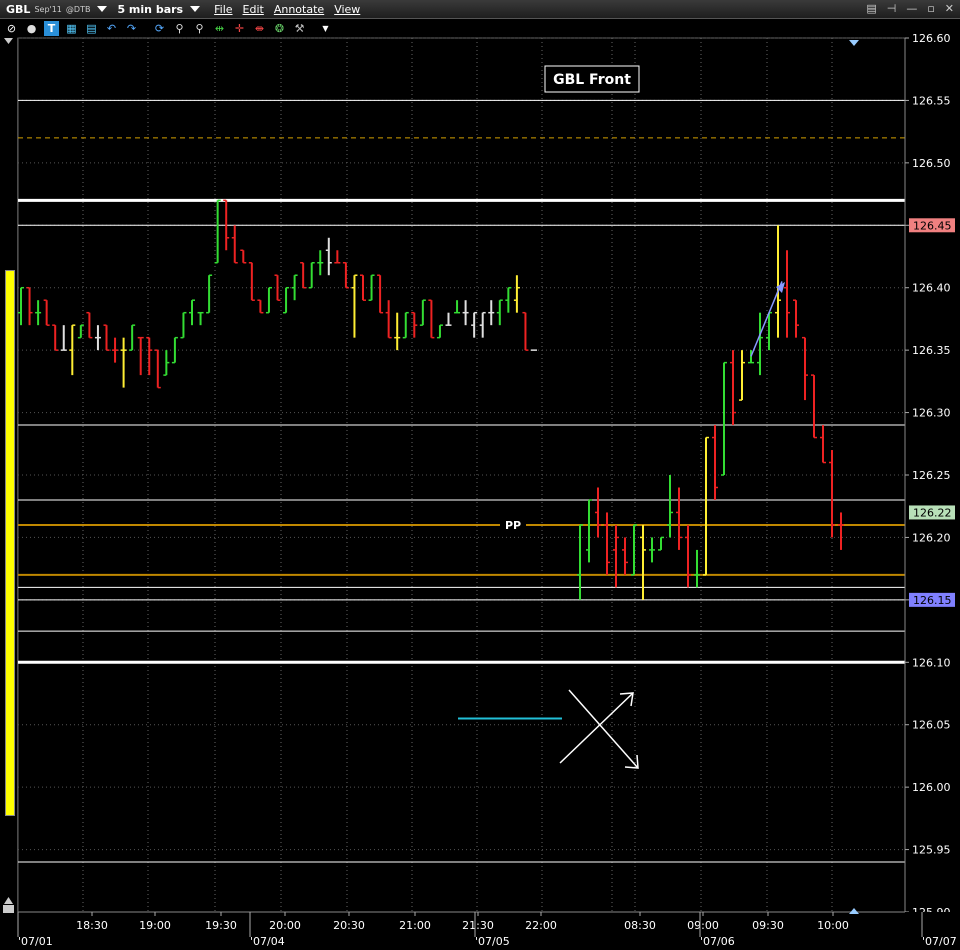 The width and height of the screenshot is (960, 950). I want to click on x-tick-label: '07/01, so click(35, 941).